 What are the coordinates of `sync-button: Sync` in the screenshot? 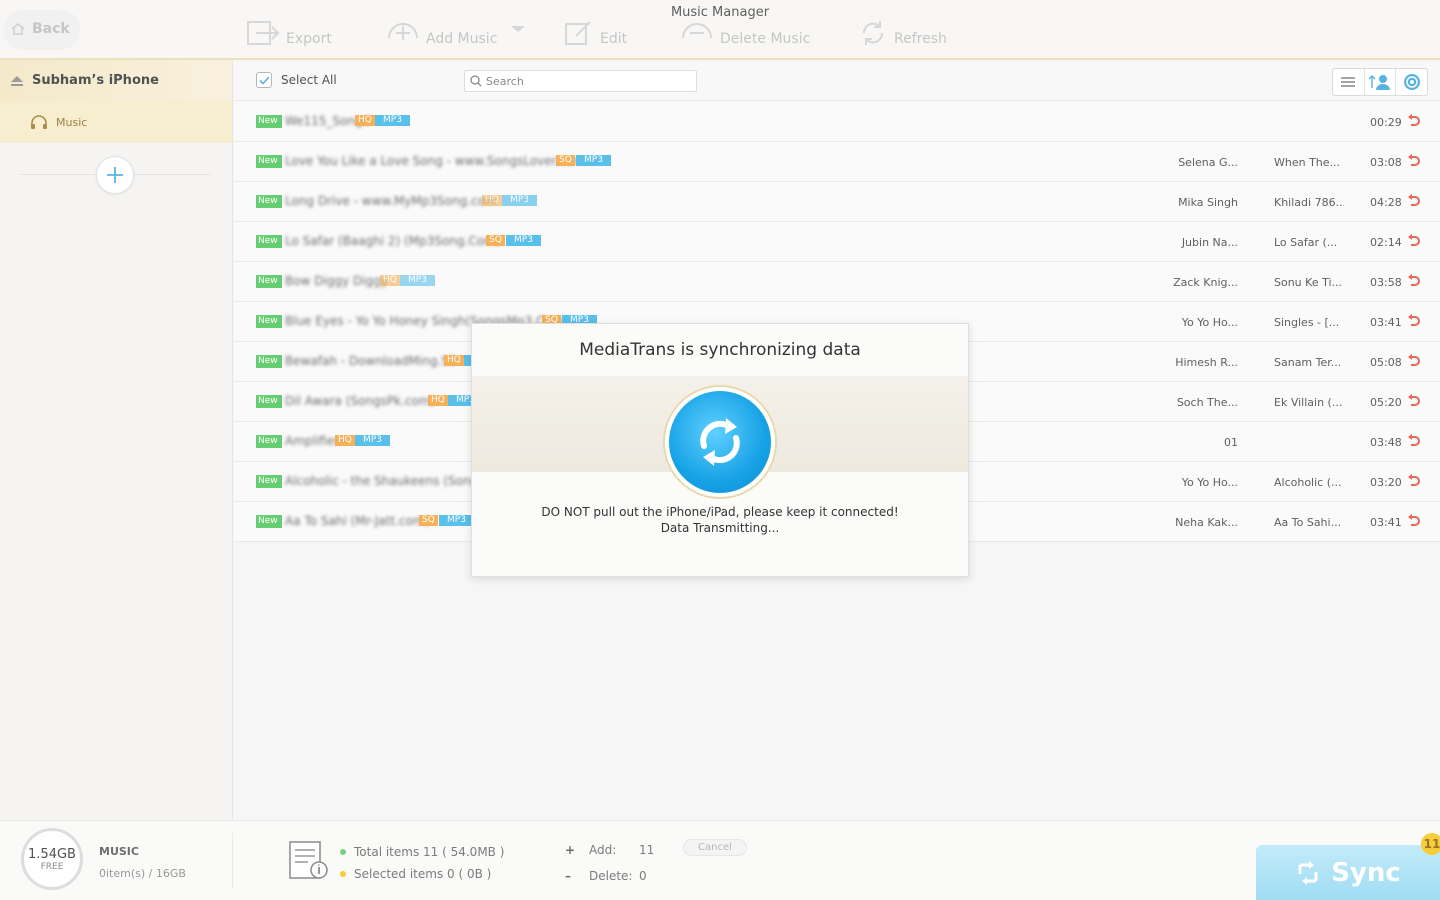 It's located at (1348, 872).